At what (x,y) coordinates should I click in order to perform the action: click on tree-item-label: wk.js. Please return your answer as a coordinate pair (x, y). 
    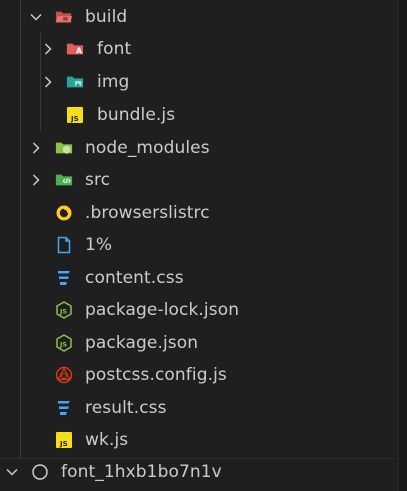
    Looking at the image, I should click on (107, 440).